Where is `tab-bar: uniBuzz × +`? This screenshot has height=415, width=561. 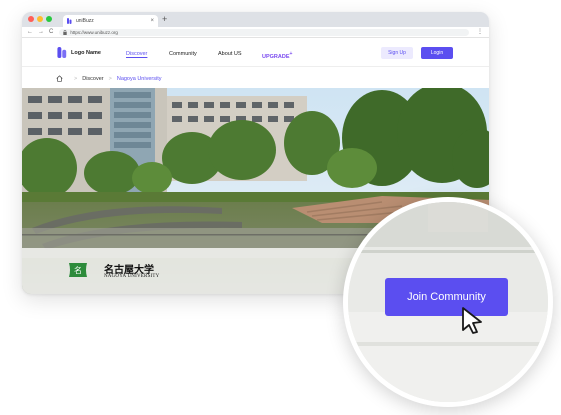
tab-bar: uniBuzz × + is located at coordinates (255, 19).